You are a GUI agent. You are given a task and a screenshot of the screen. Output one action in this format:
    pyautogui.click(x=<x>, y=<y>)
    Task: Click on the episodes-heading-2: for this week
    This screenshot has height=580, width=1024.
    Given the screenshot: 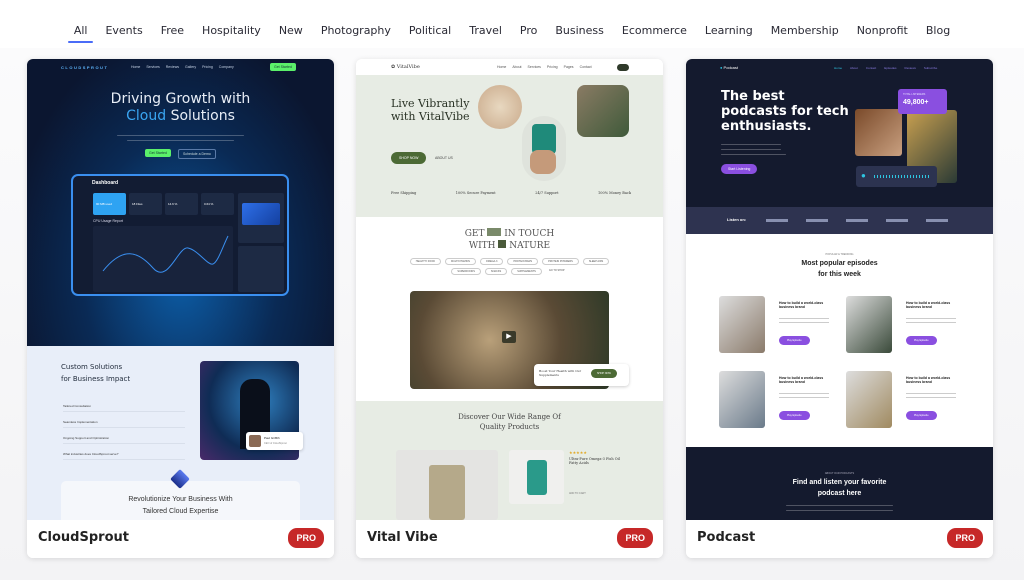 What is the action you would take?
    pyautogui.click(x=839, y=274)
    